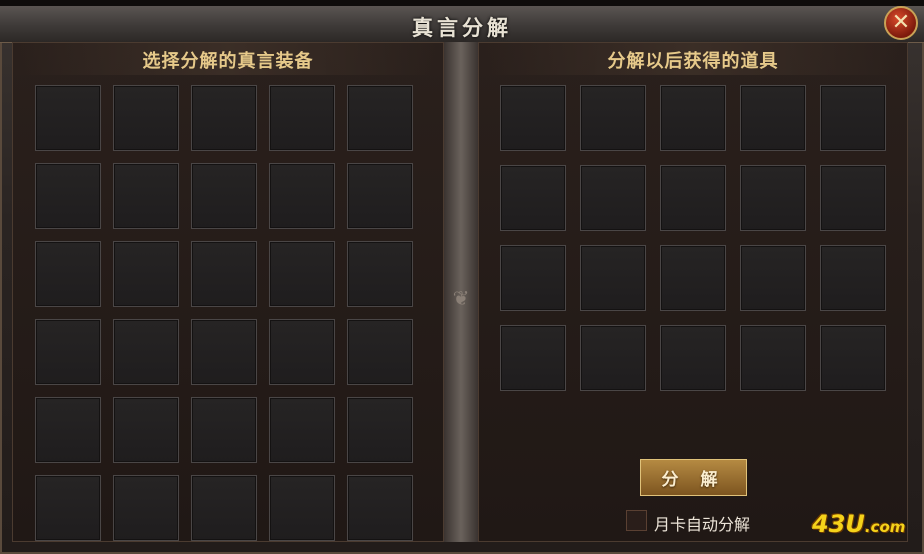  What do you see at coordinates (838, 524) in the screenshot?
I see `site-logo-text: 43U` at bounding box center [838, 524].